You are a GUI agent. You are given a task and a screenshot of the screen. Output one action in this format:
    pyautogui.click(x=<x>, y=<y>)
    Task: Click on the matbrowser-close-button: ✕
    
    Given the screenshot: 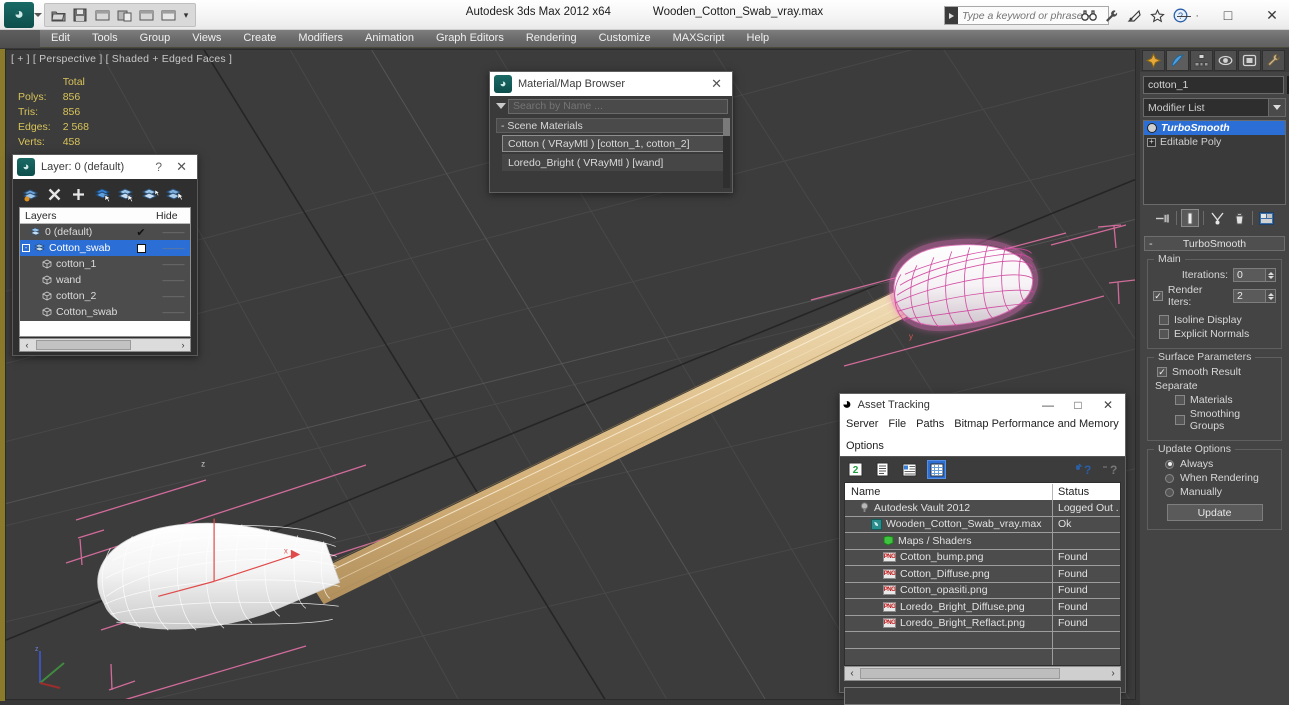 What is the action you would take?
    pyautogui.click(x=716, y=84)
    